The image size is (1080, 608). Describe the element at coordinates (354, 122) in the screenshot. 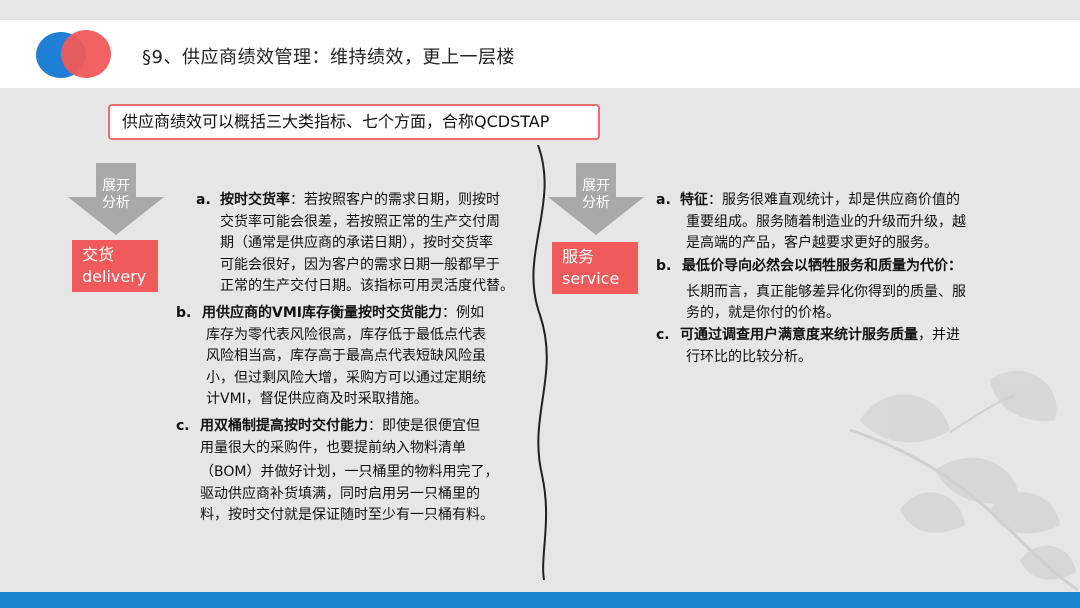

I see `summary-box: 供应商绩效可以概括三大类指标、七个方面，合称QCDSTAP` at that location.